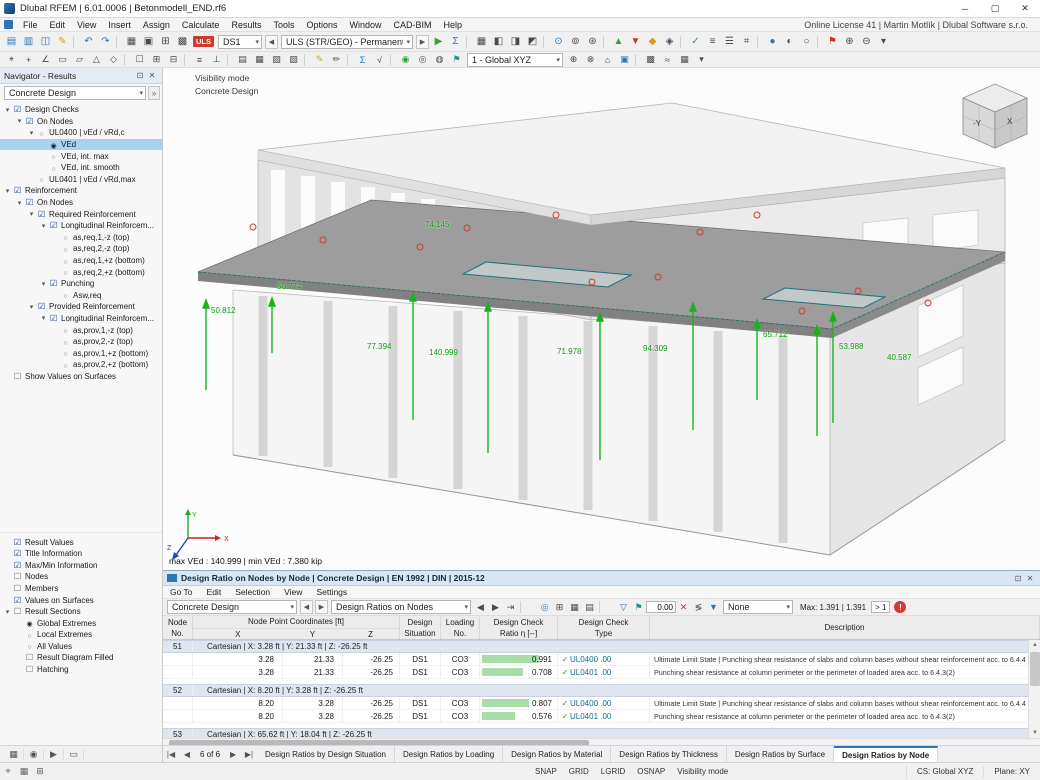 This screenshot has height=780, width=1040. I want to click on table-tab: Design Ratios by Material, so click(557, 754).